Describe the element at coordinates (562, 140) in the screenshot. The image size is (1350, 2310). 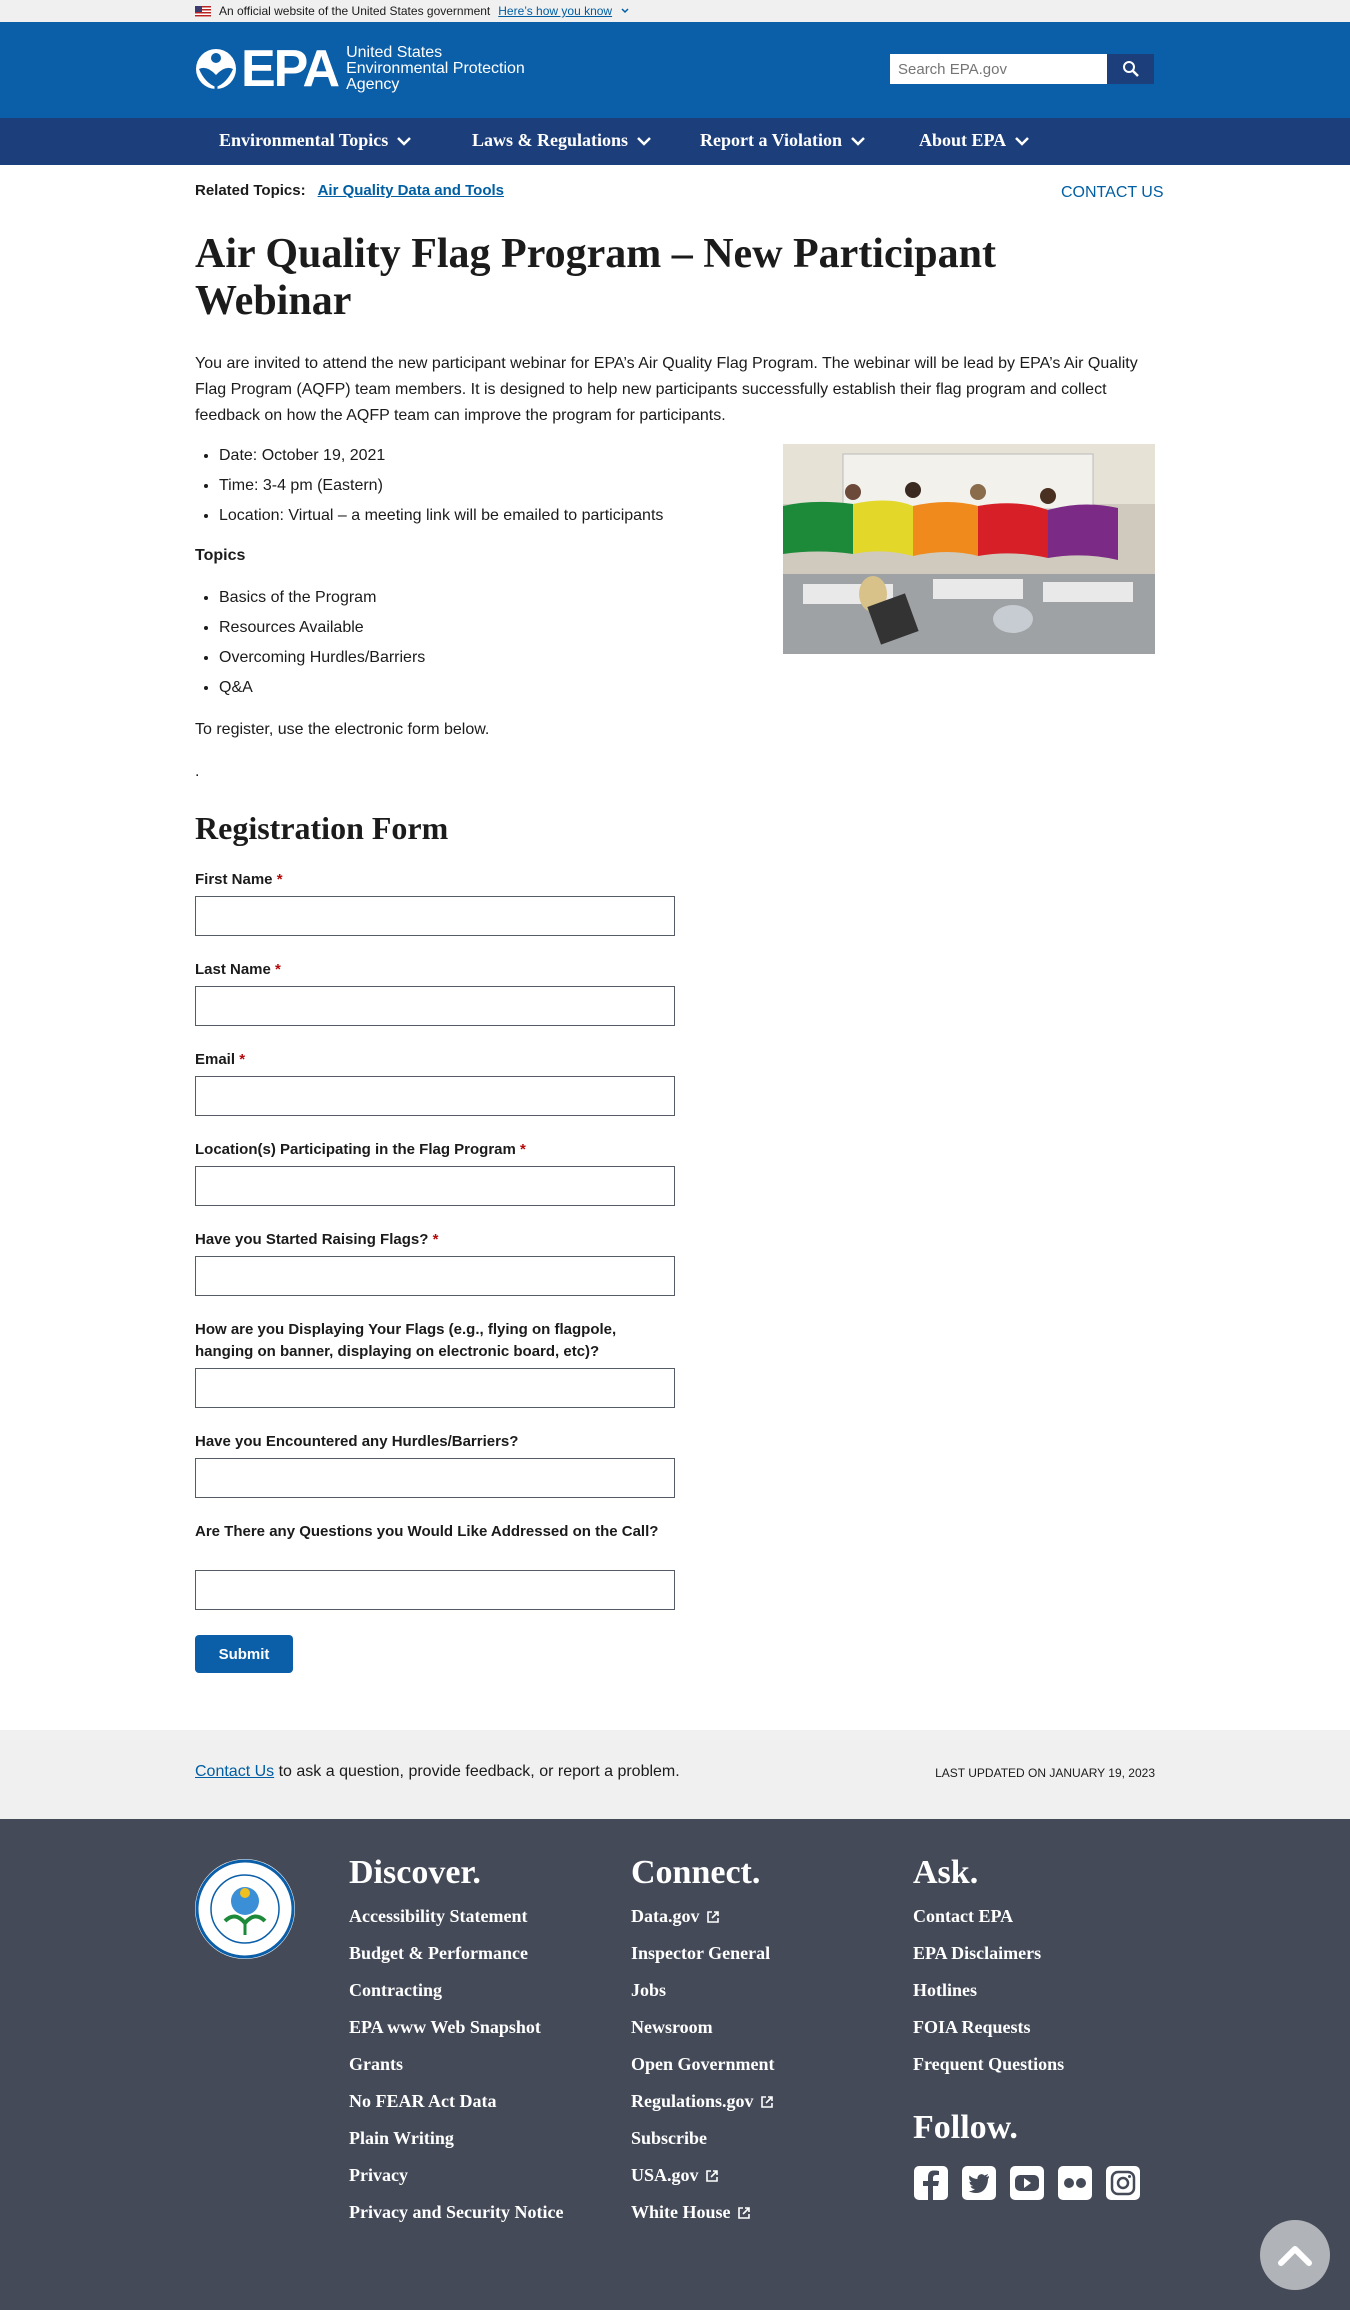
I see `nav-laws-regulations: Laws & Regulations` at that location.